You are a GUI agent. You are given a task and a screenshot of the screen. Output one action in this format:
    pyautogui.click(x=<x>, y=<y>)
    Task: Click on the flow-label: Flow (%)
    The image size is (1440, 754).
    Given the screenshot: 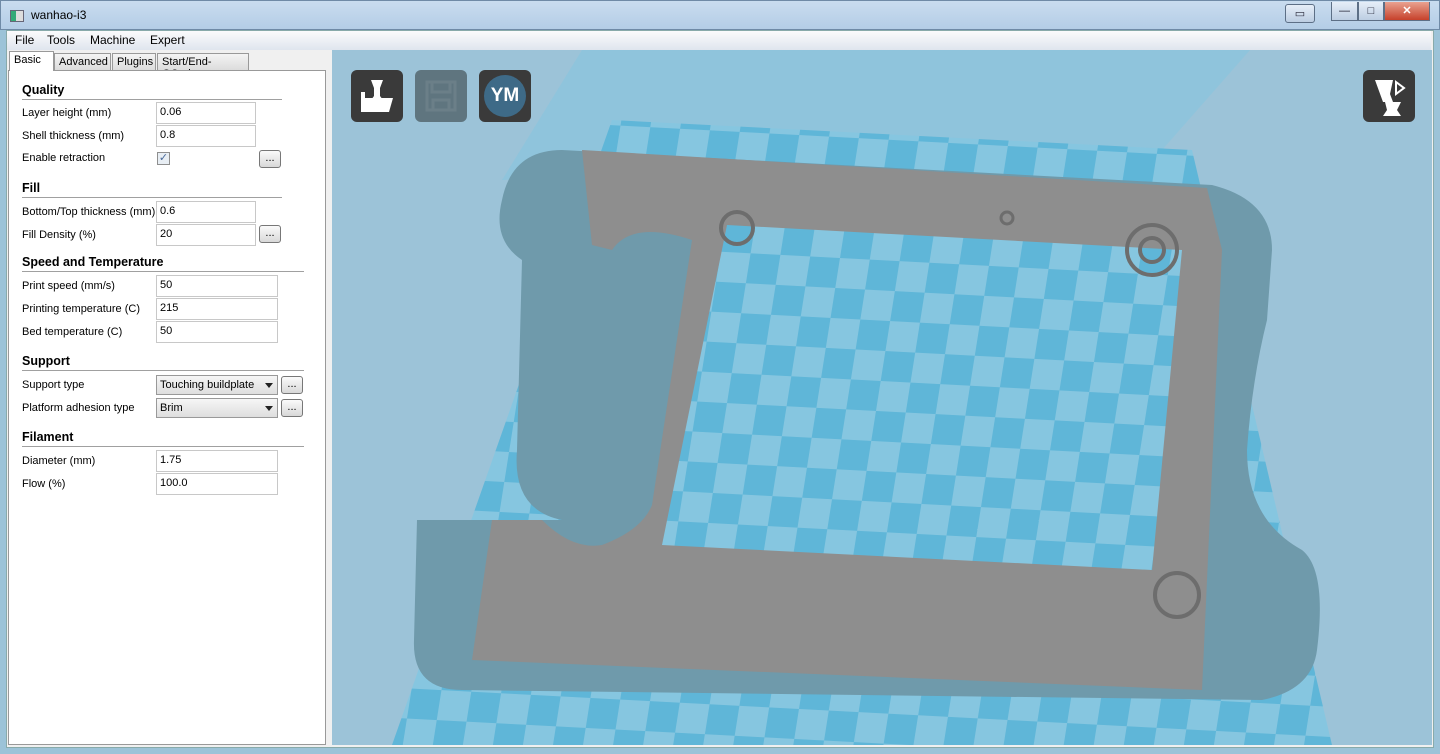 What is the action you would take?
    pyautogui.click(x=44, y=484)
    